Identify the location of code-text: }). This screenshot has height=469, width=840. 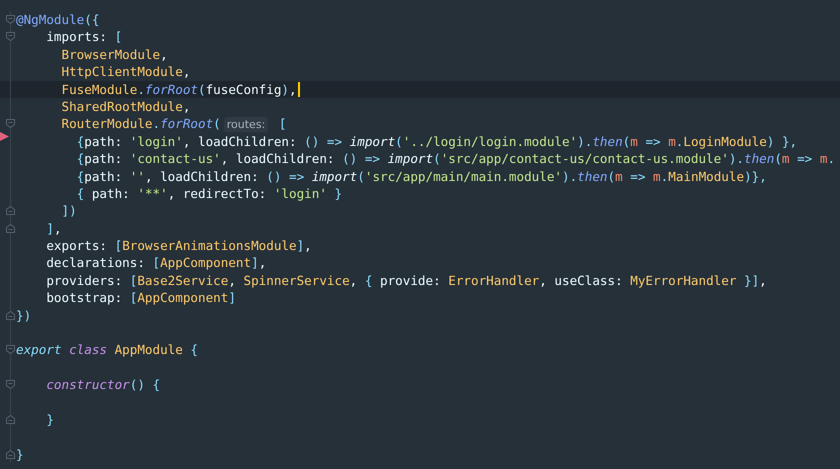
(24, 315).